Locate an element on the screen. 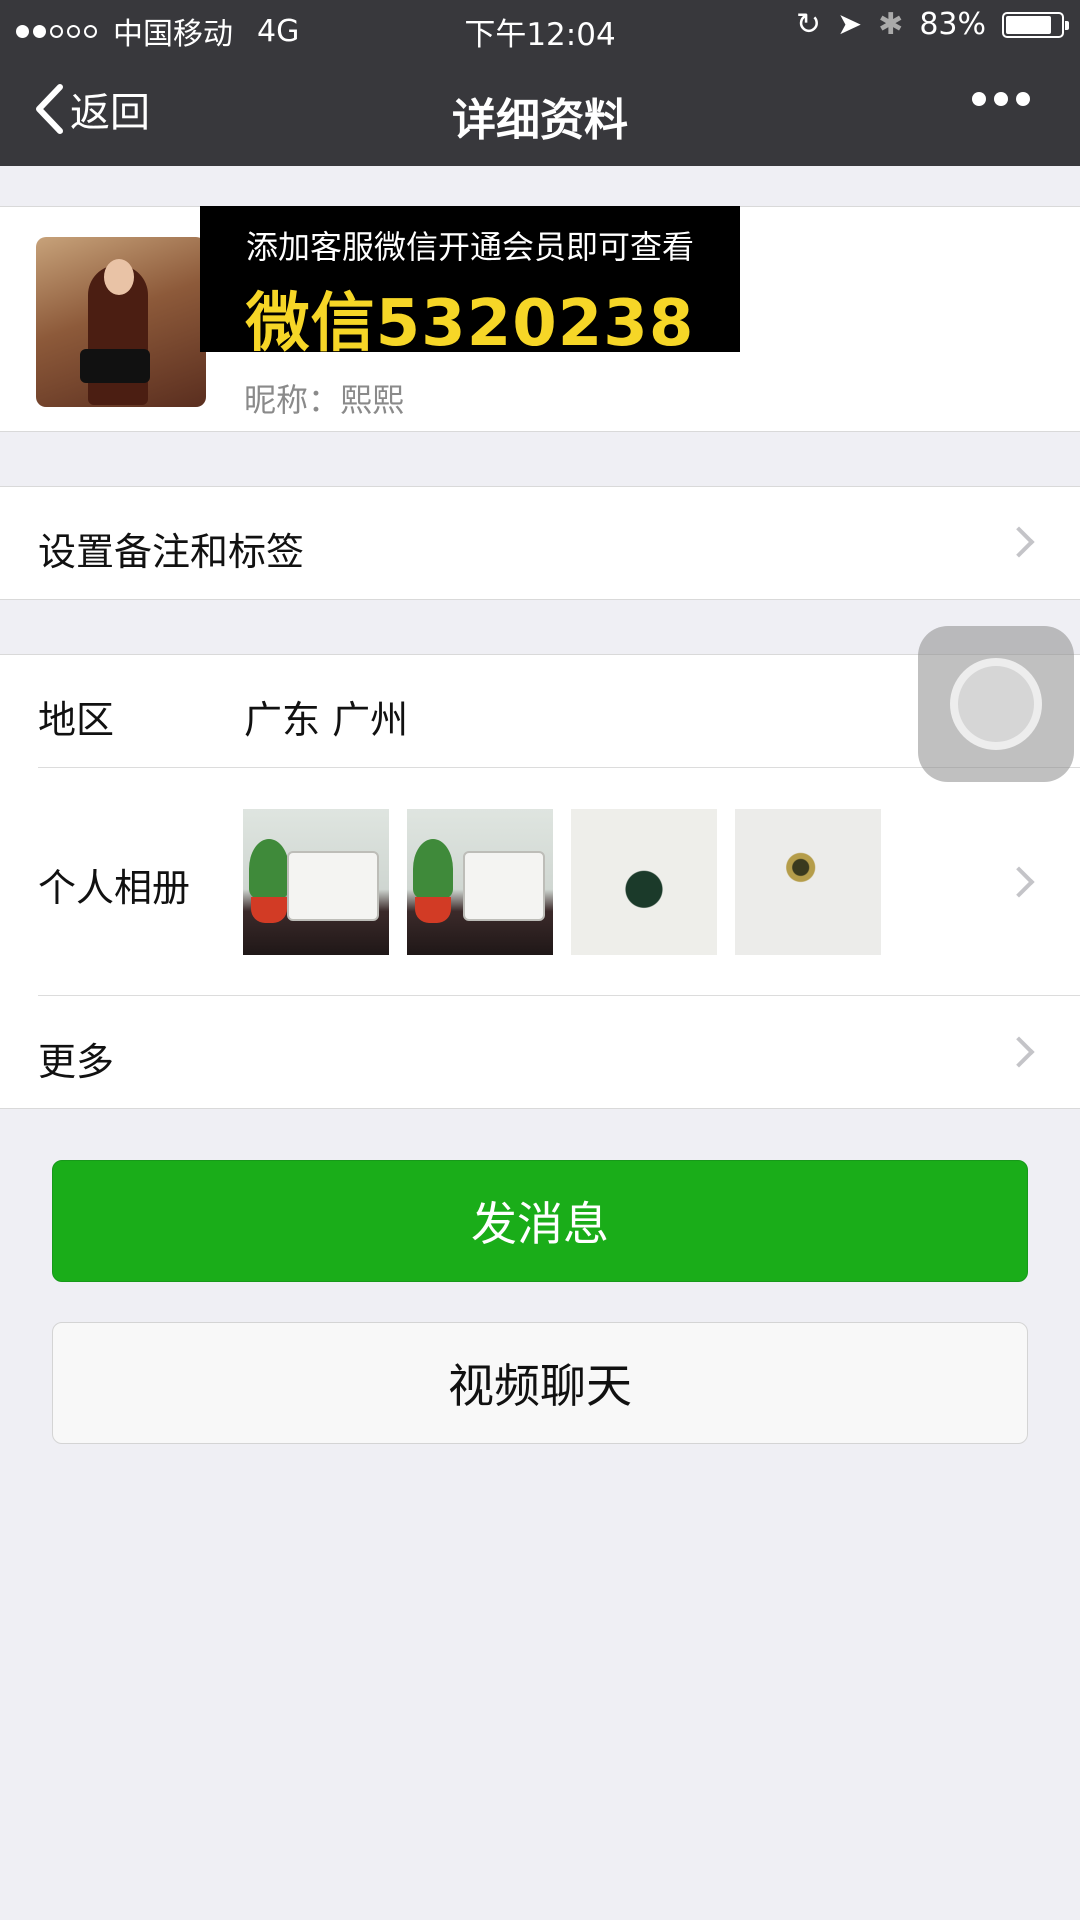 This screenshot has width=1080, height=1920. send-message-button: 发消息 is located at coordinates (540, 1221).